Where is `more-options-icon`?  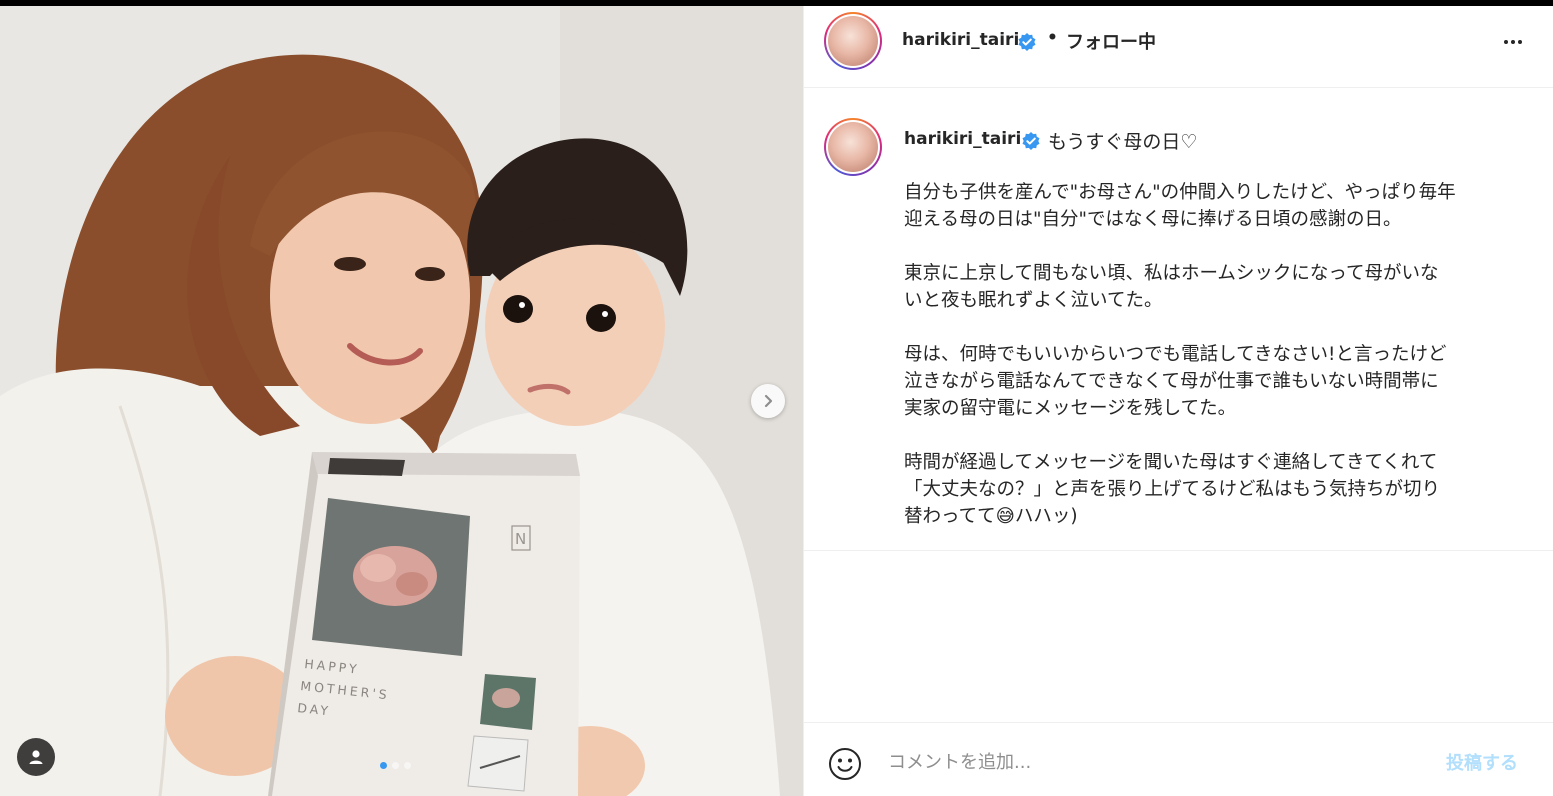
more-options-icon is located at coordinates (1513, 42).